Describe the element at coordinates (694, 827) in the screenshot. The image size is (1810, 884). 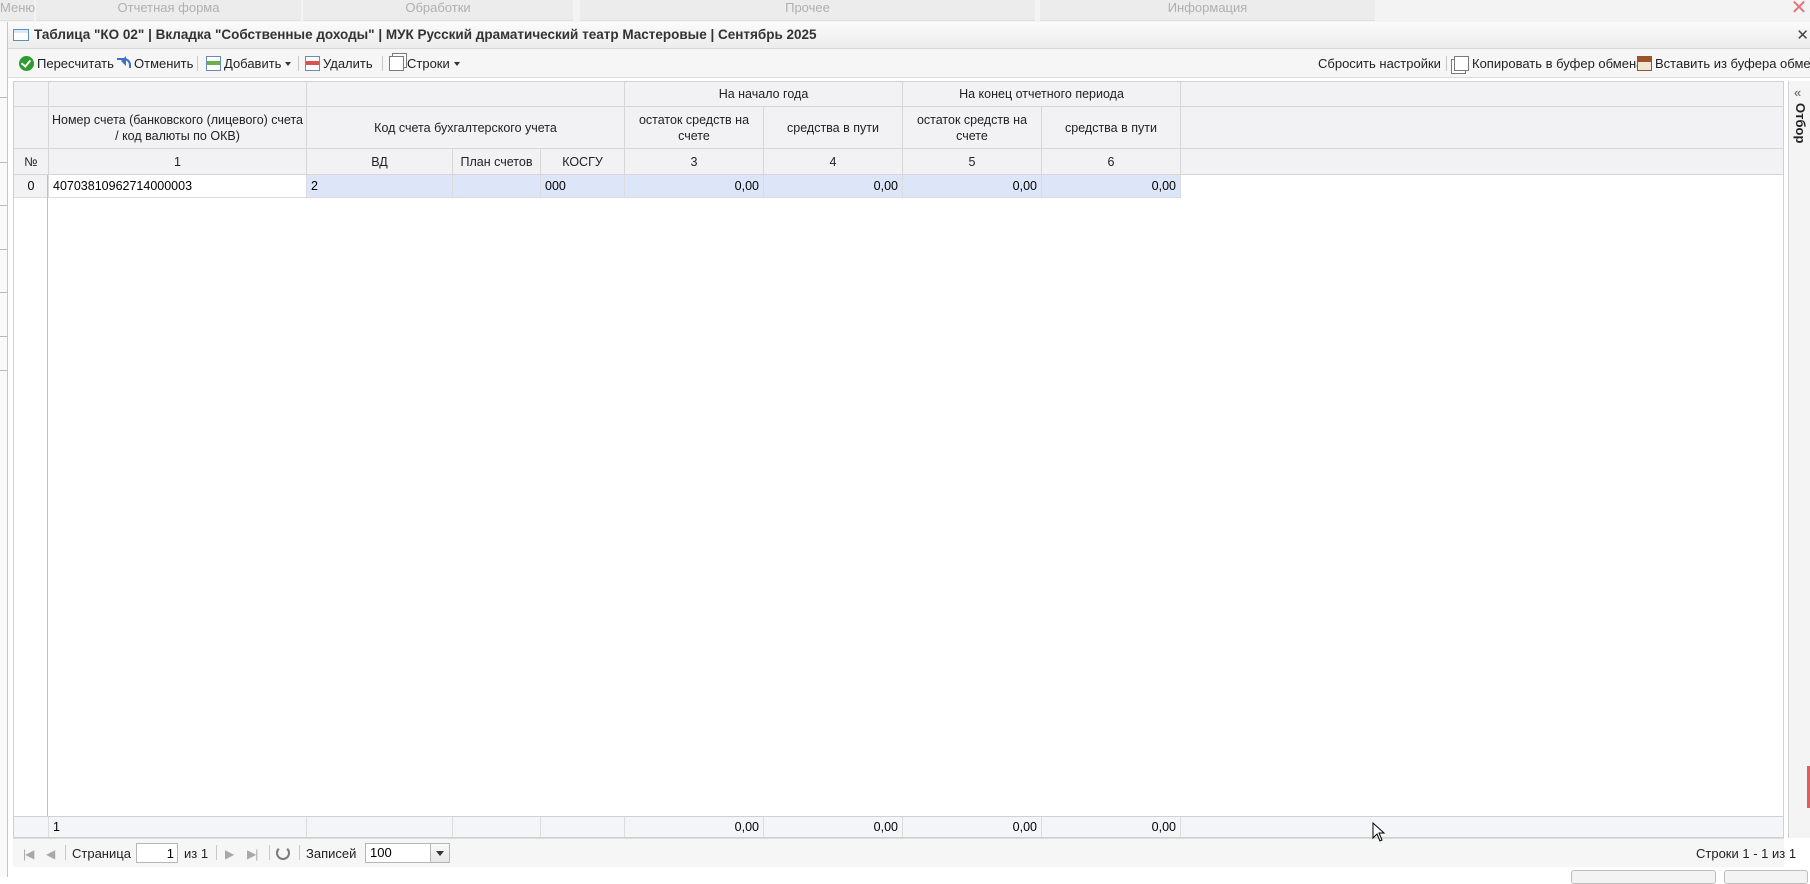
I see `totals-col-3: 0,00` at that location.